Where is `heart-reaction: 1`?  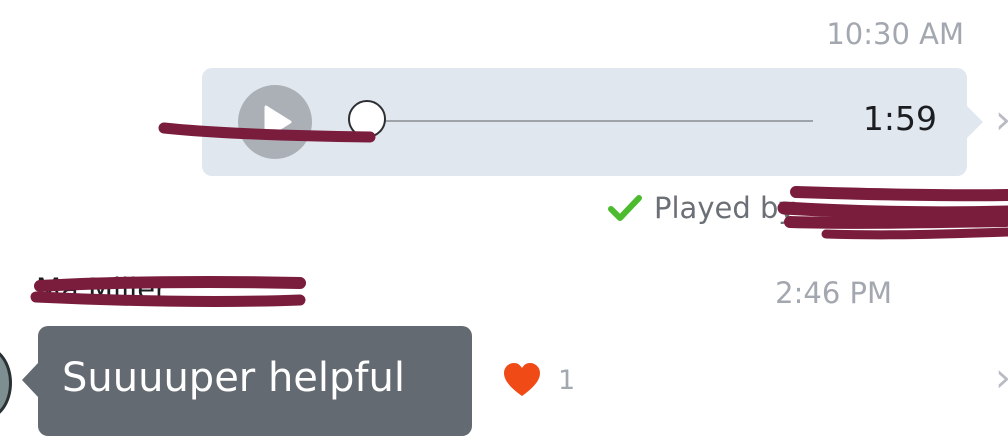
heart-reaction: 1 is located at coordinates (538, 380).